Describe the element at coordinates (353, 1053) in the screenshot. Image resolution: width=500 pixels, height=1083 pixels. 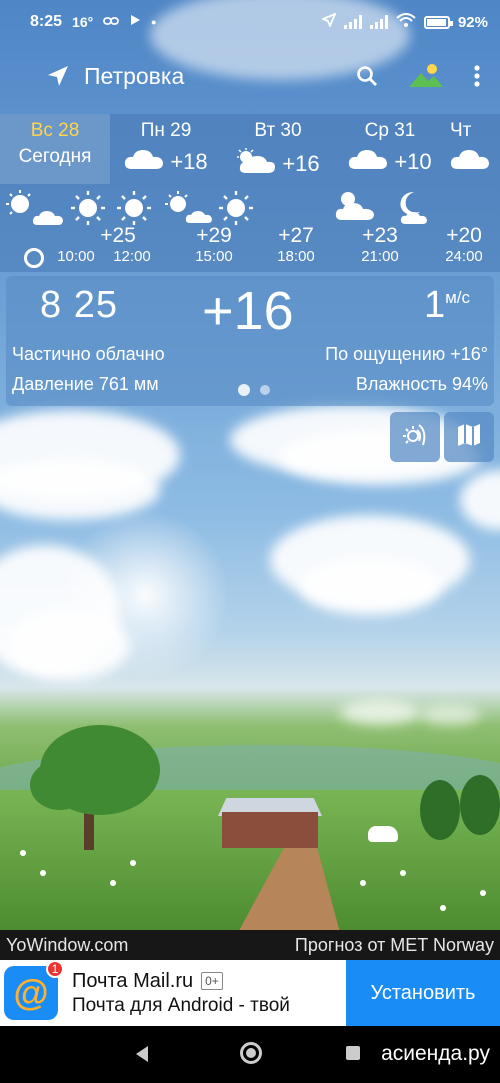
I see `recent-apps-icon` at that location.